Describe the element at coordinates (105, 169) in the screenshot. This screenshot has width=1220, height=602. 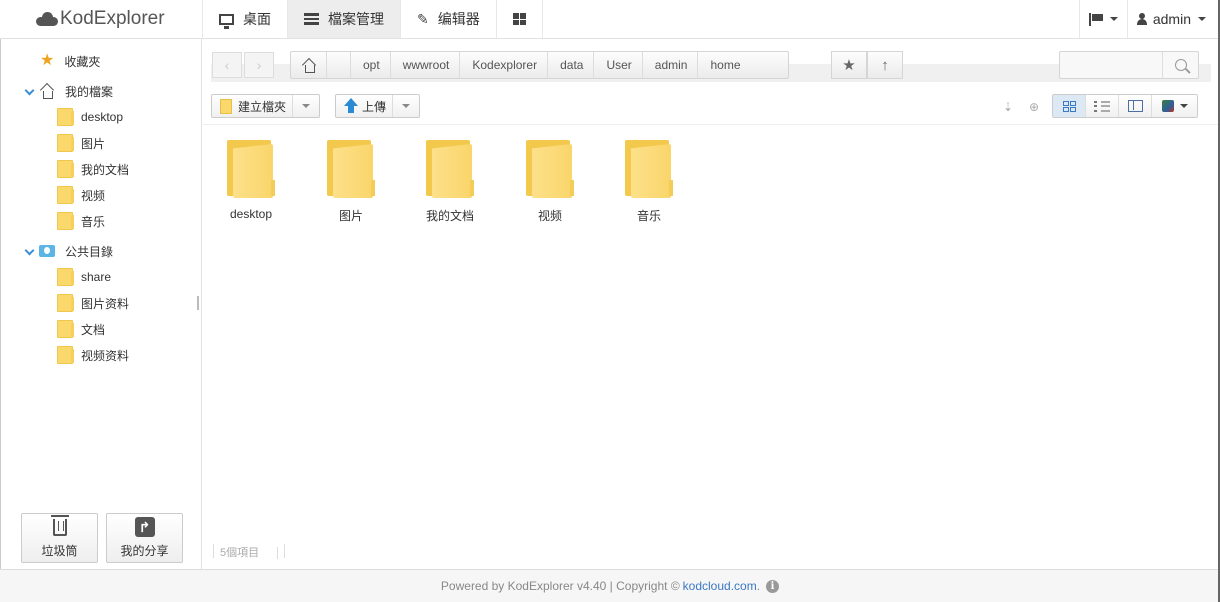
I see `sidebar-item-label: 我的文档` at that location.